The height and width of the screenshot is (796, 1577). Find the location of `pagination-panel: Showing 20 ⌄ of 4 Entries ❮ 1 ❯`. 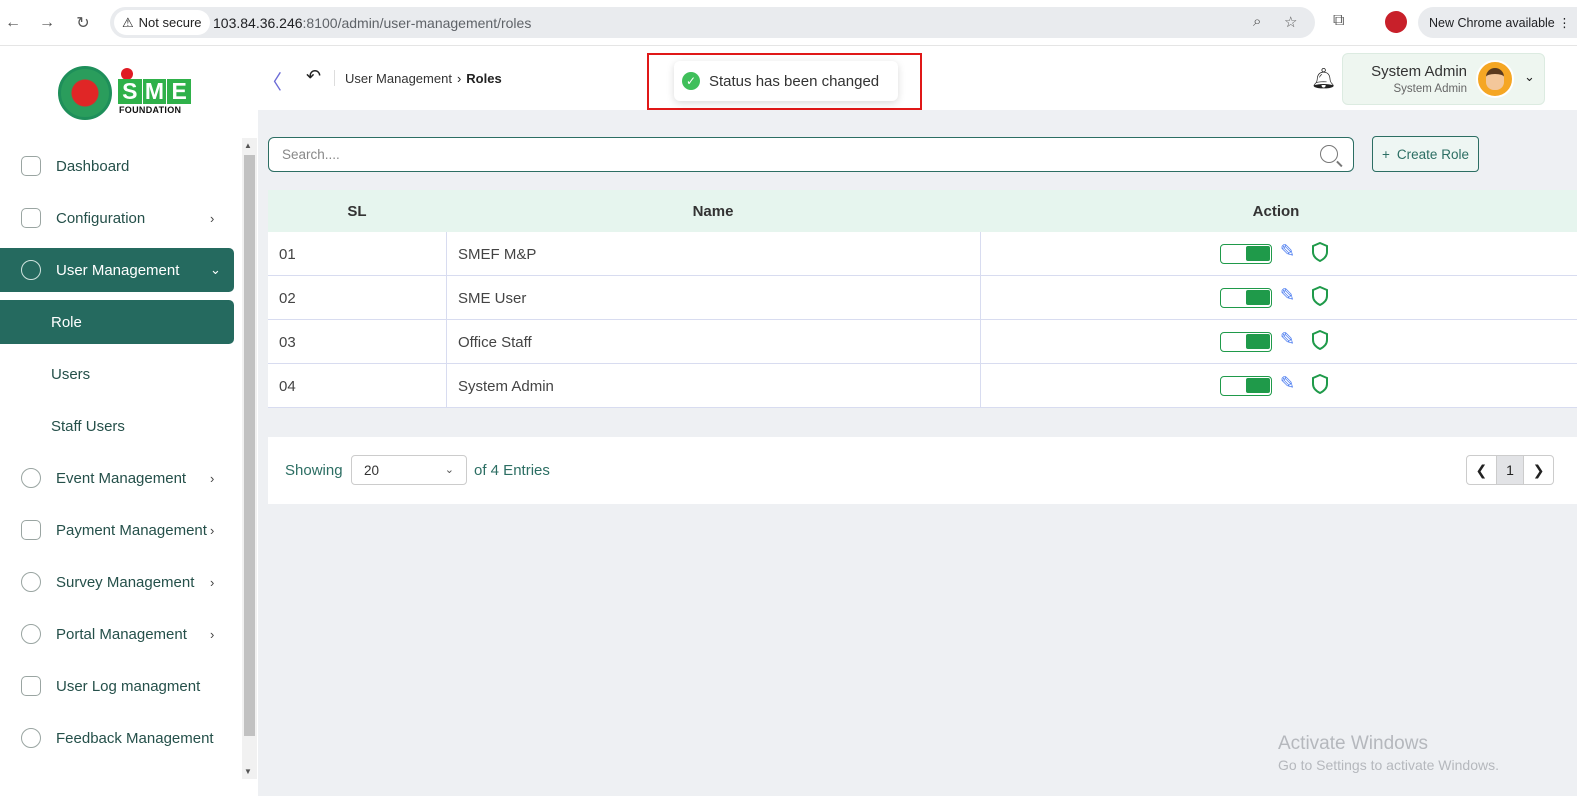

pagination-panel: Showing 20 ⌄ of 4 Entries ❮ 1 ❯ is located at coordinates (922, 470).